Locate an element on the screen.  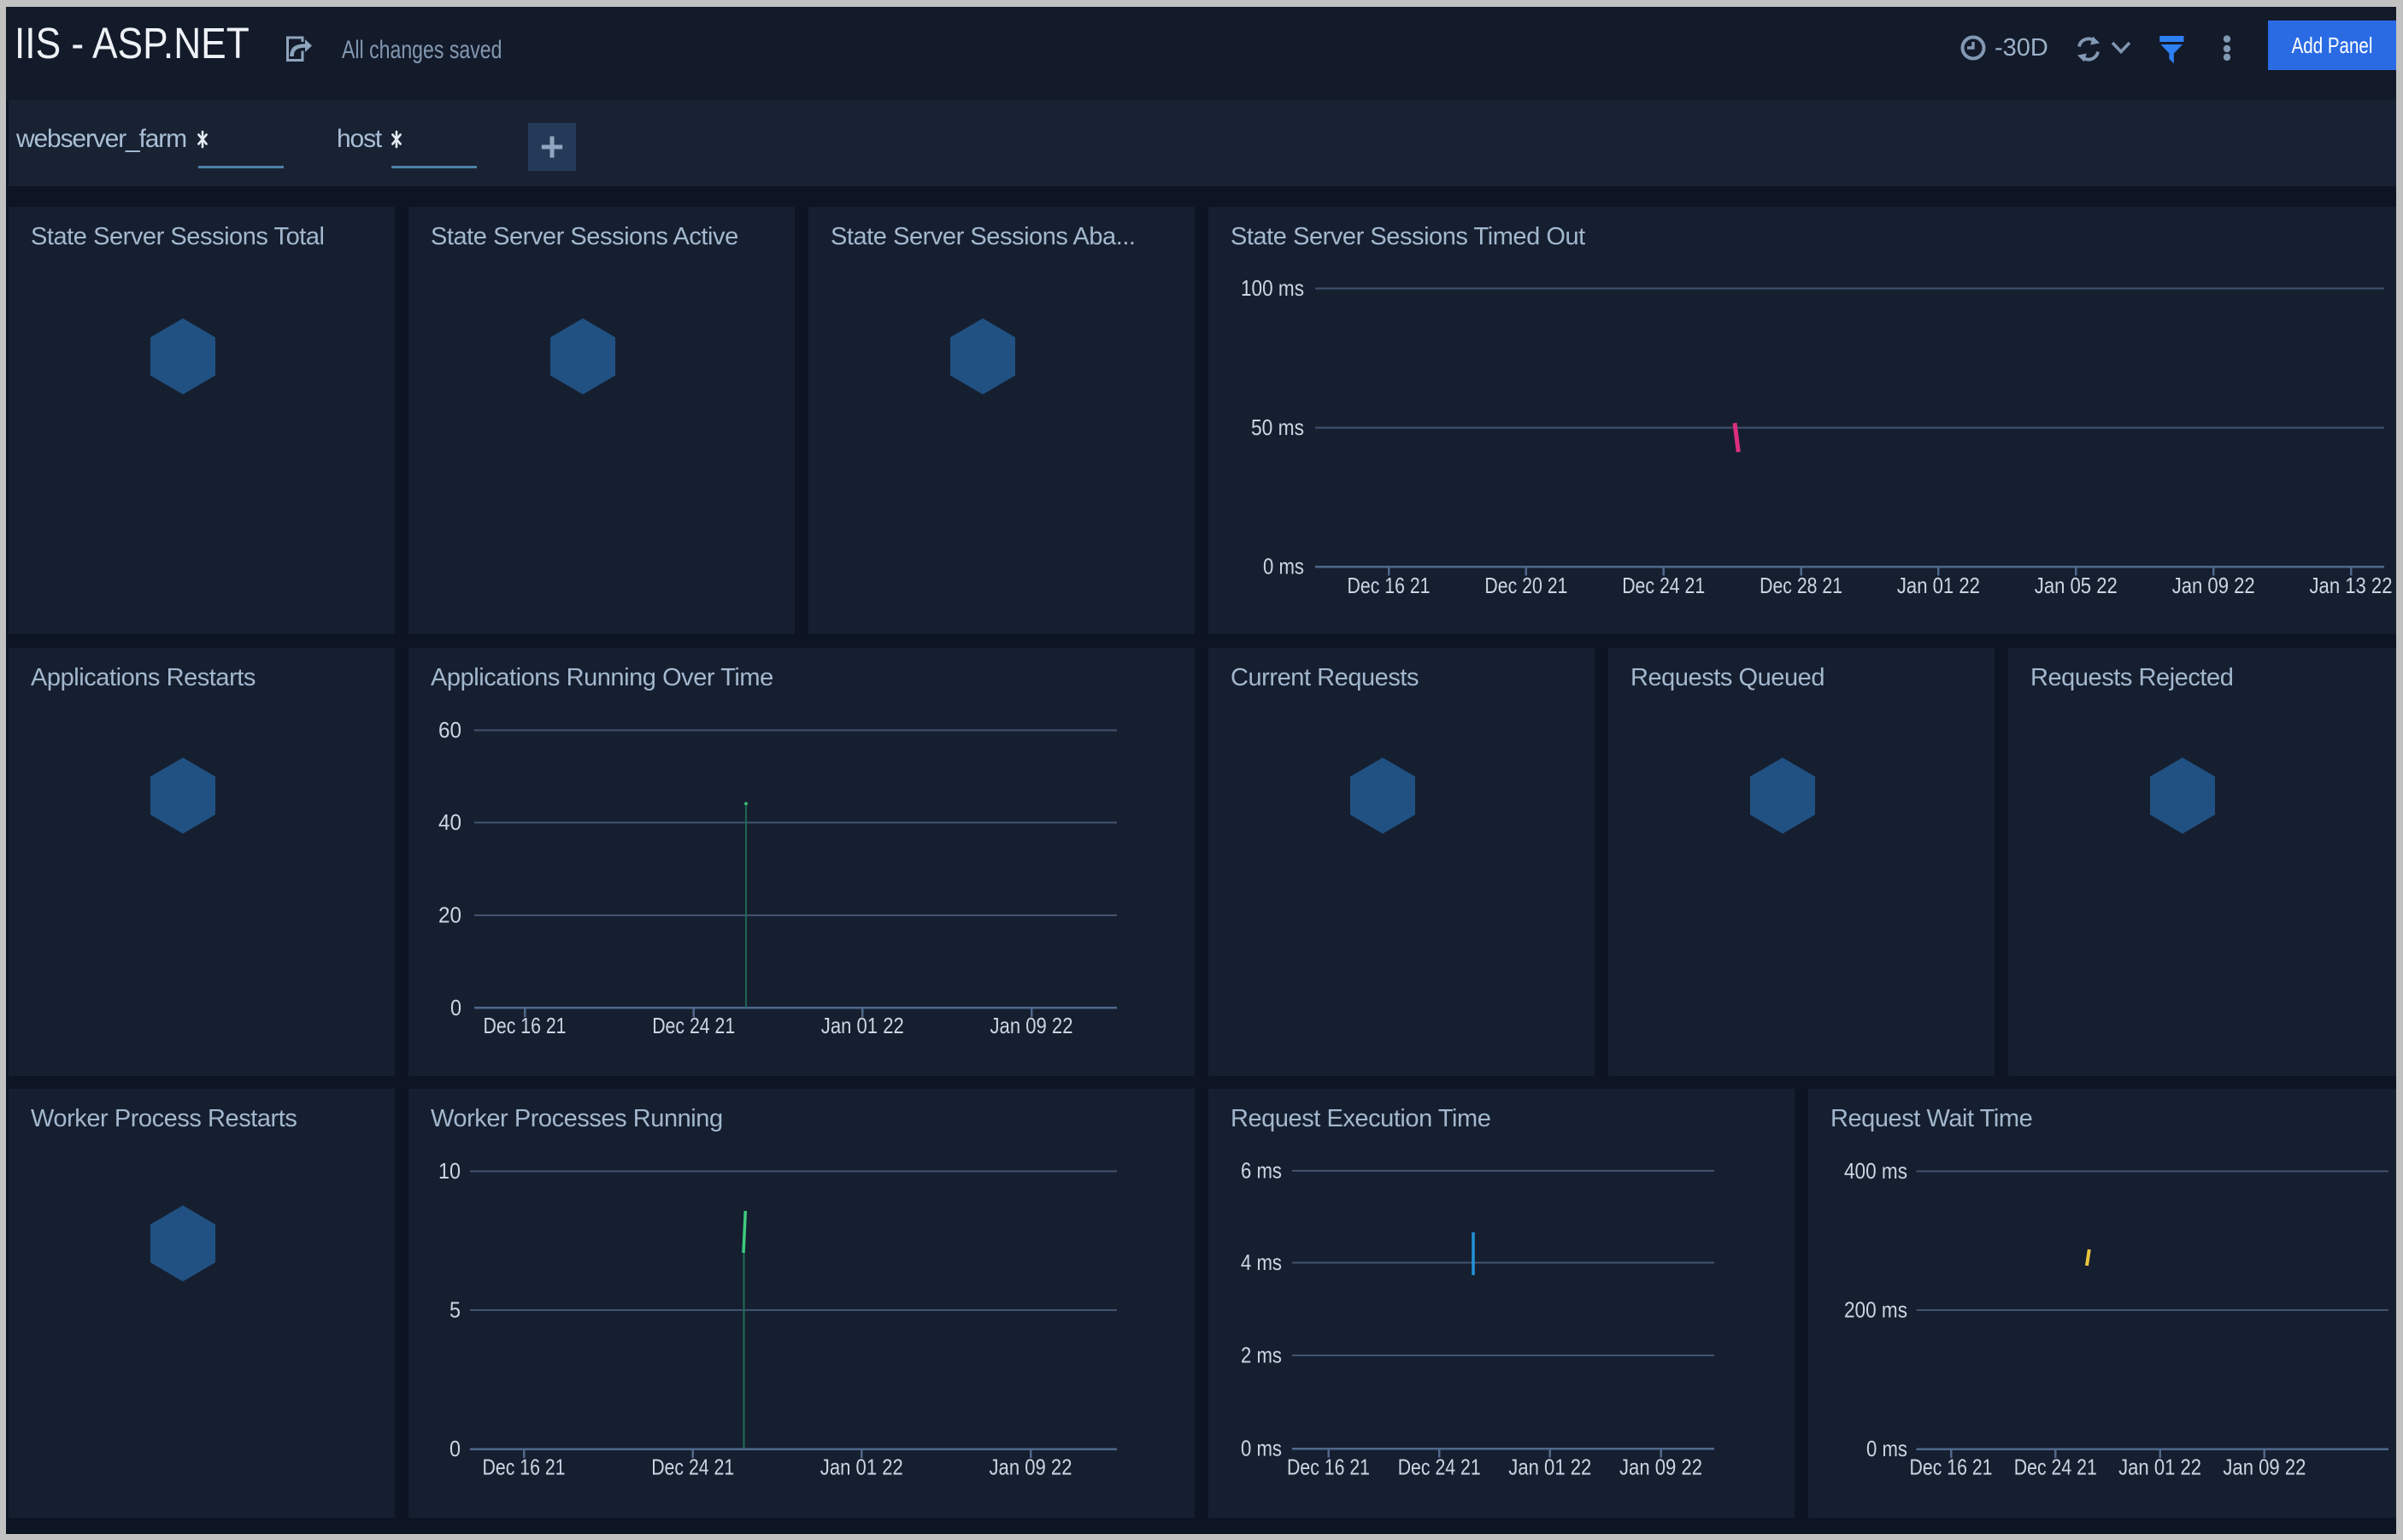
svg-text: Dec 16 21 is located at coordinates (1951, 1467).